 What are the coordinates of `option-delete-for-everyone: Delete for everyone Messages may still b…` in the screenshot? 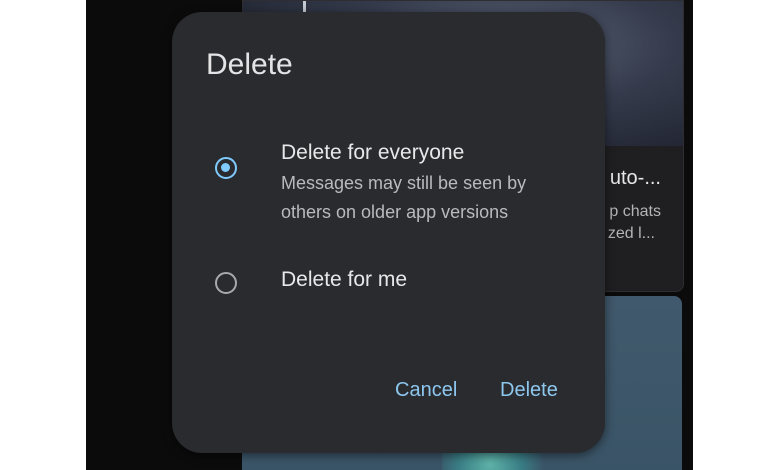 It's located at (388, 189).